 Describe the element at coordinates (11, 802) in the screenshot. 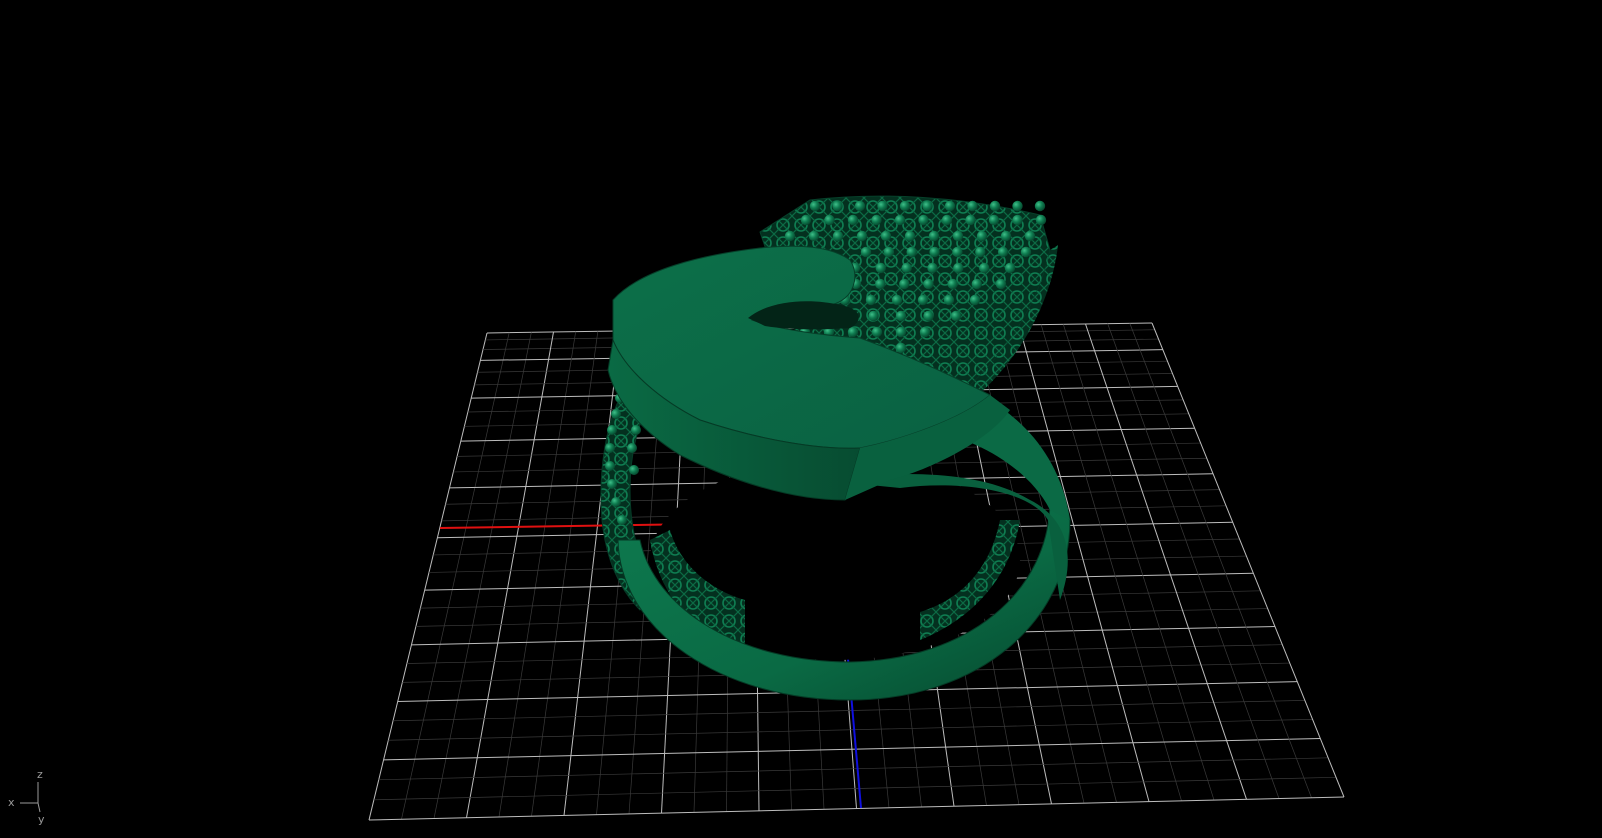

I see `triad-x-label: x` at that location.